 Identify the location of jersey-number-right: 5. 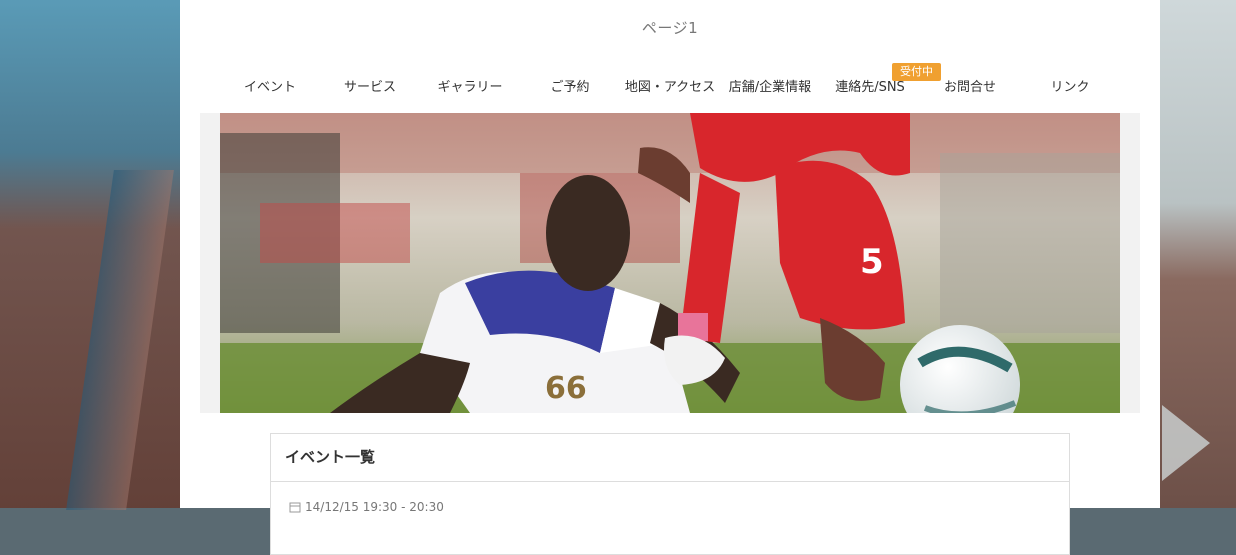
(872, 262).